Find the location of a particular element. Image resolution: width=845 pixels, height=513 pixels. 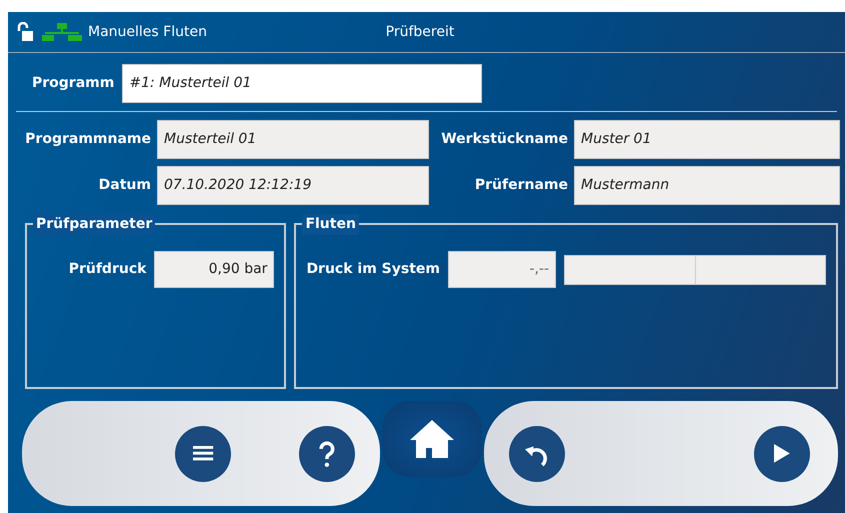

program-field: #1: Musterteil 01 is located at coordinates (302, 83).